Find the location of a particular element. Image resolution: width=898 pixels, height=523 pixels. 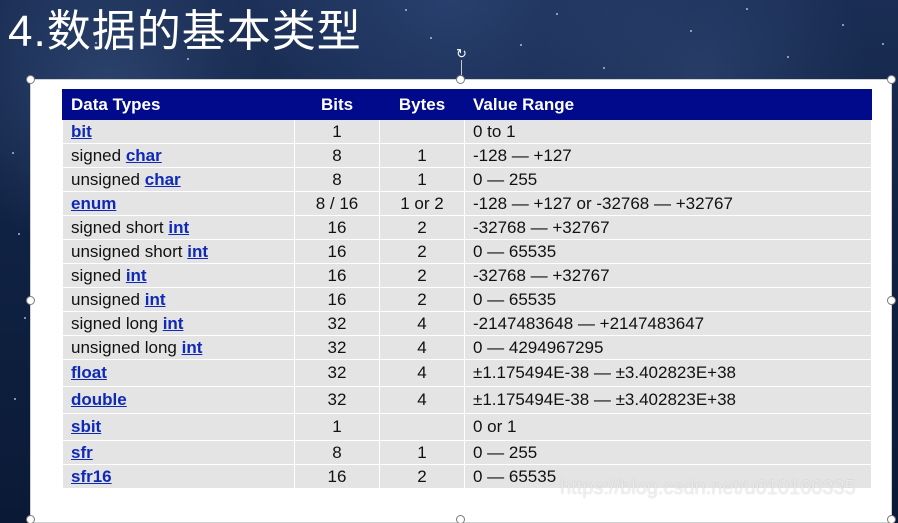

table-row: signed short int 16 2 -32768 — +32767 is located at coordinates (467, 227).